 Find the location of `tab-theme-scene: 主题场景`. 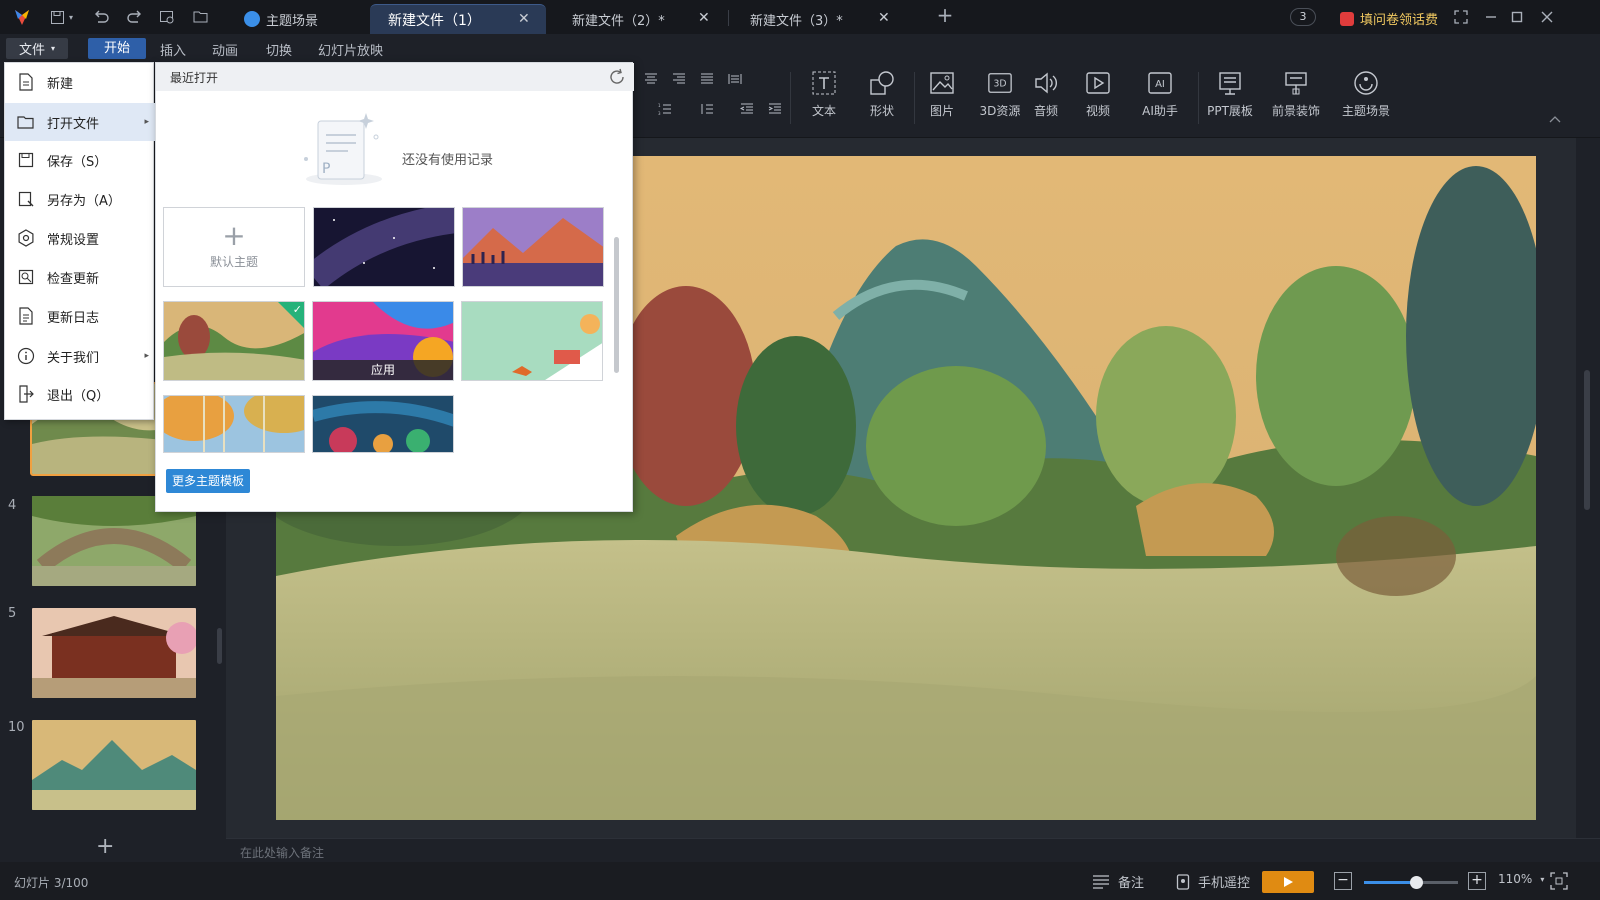

tab-theme-scene: 主题场景 is located at coordinates (300, 19).